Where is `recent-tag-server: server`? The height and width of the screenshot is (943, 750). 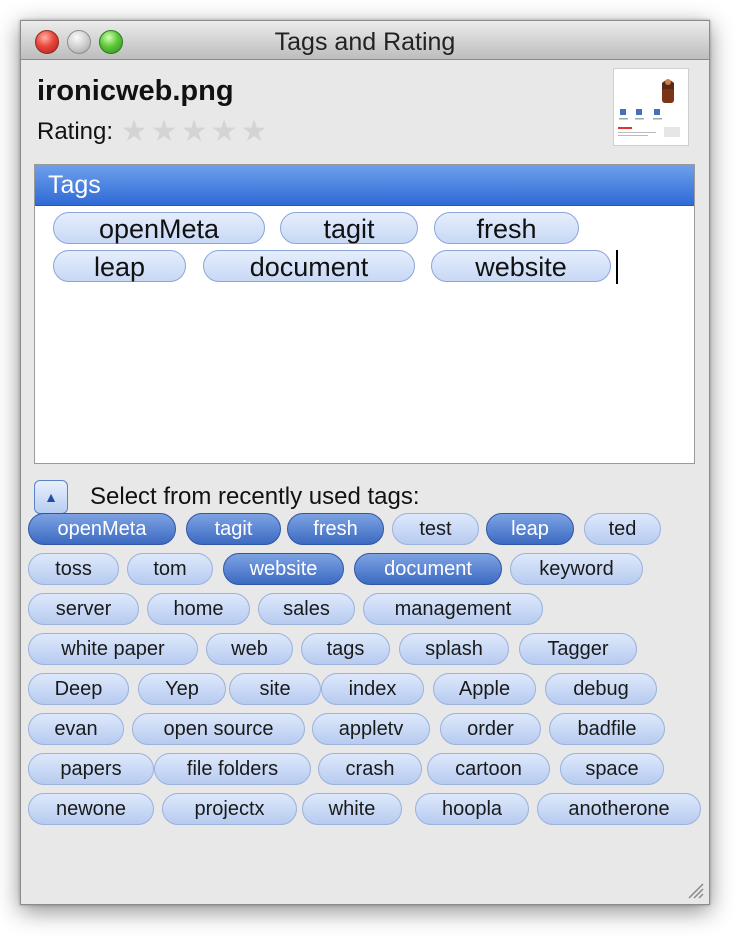
recent-tag-server: server is located at coordinates (83, 609).